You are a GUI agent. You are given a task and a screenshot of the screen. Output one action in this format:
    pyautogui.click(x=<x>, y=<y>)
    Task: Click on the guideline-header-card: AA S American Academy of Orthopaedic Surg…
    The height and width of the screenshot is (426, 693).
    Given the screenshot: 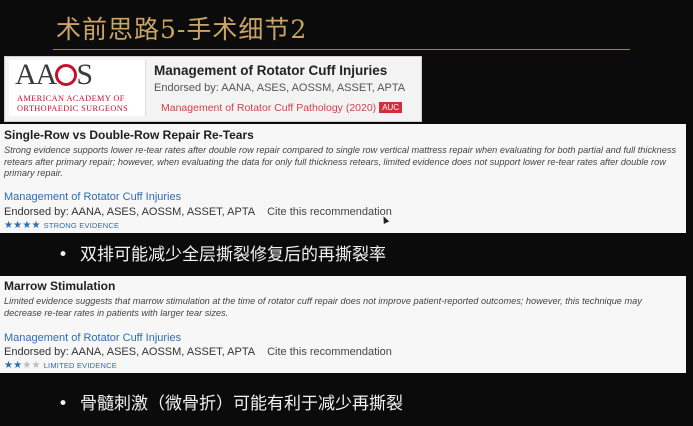 What is the action you would take?
    pyautogui.click(x=213, y=89)
    